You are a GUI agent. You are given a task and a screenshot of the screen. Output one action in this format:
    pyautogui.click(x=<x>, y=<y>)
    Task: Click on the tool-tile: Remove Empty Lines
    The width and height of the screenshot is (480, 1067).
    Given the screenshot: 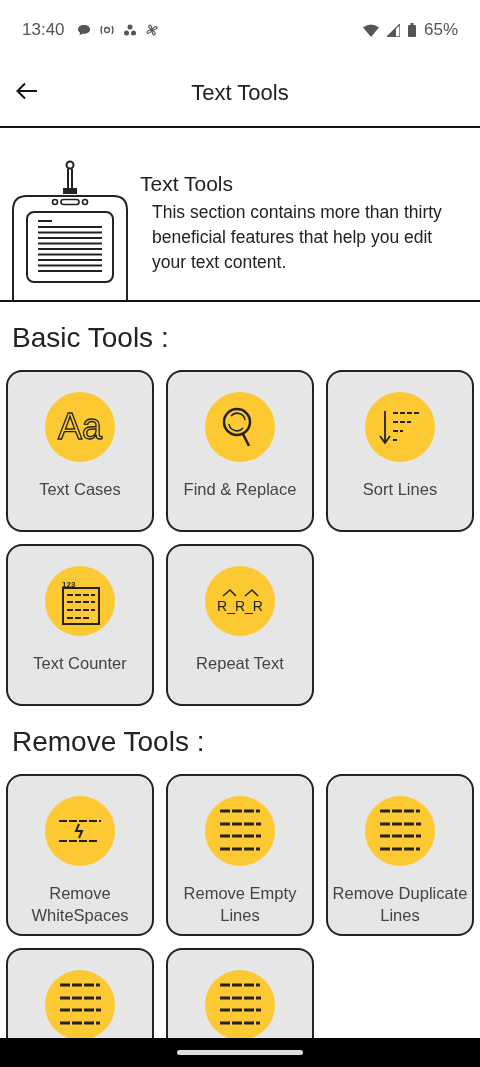 What is the action you would take?
    pyautogui.click(x=240, y=855)
    